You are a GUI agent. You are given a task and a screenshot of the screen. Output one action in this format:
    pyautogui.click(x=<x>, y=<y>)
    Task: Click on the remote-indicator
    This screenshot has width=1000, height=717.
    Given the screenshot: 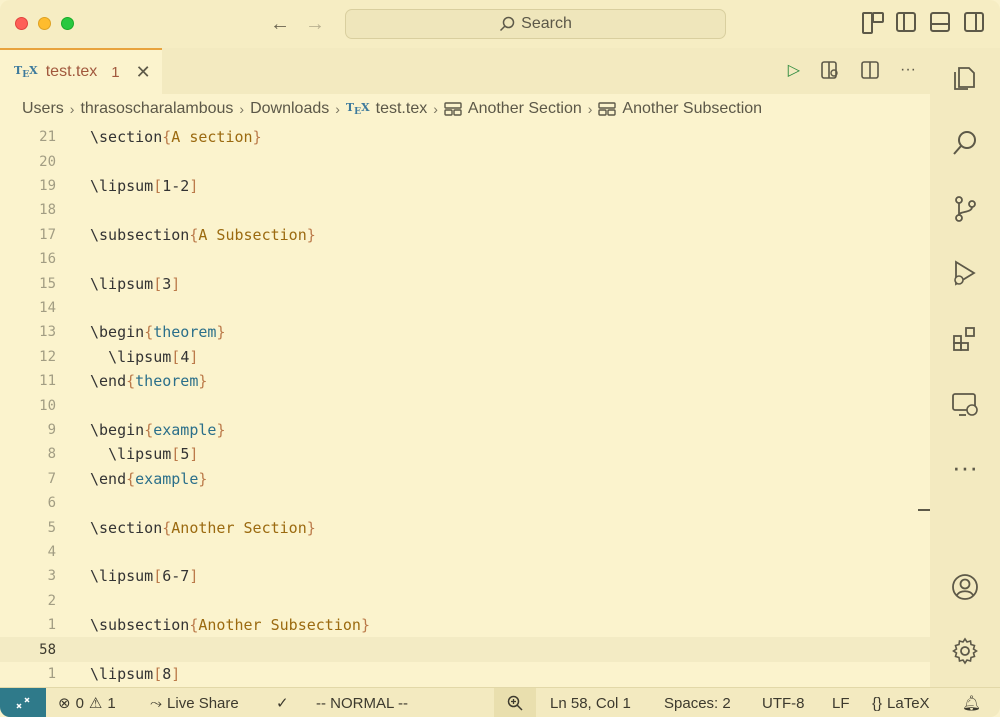 What is the action you would take?
    pyautogui.click(x=23, y=702)
    